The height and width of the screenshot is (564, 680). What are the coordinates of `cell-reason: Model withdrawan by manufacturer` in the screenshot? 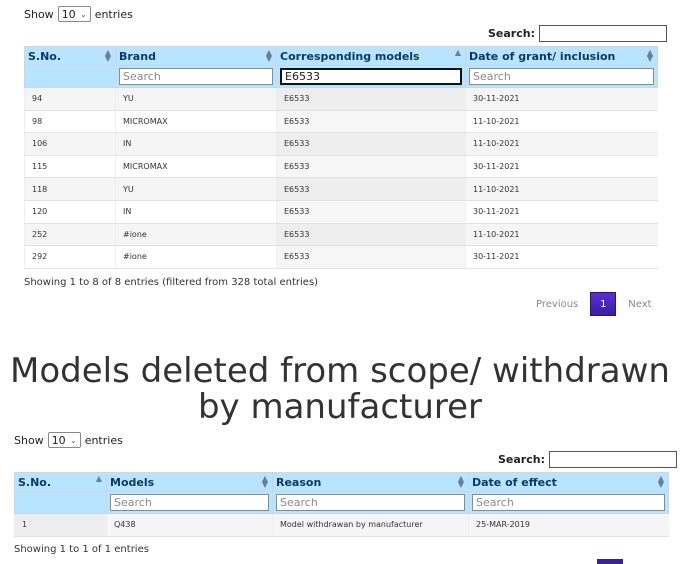 It's located at (370, 525).